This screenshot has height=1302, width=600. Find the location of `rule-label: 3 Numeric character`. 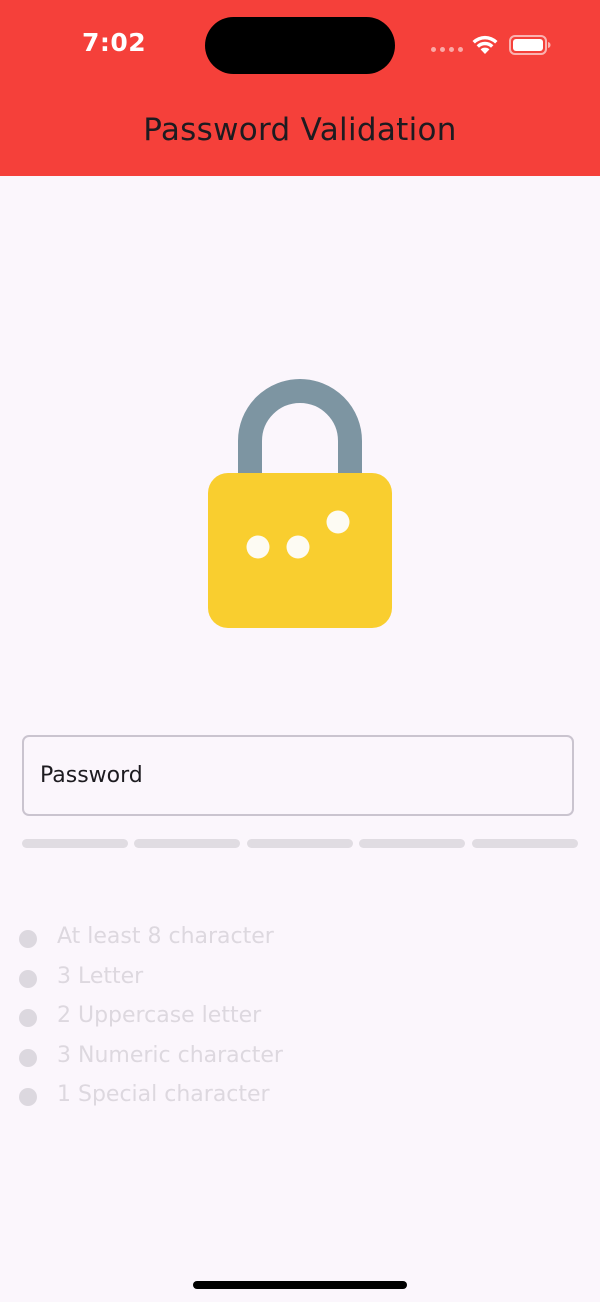

rule-label: 3 Numeric character is located at coordinates (170, 1055).